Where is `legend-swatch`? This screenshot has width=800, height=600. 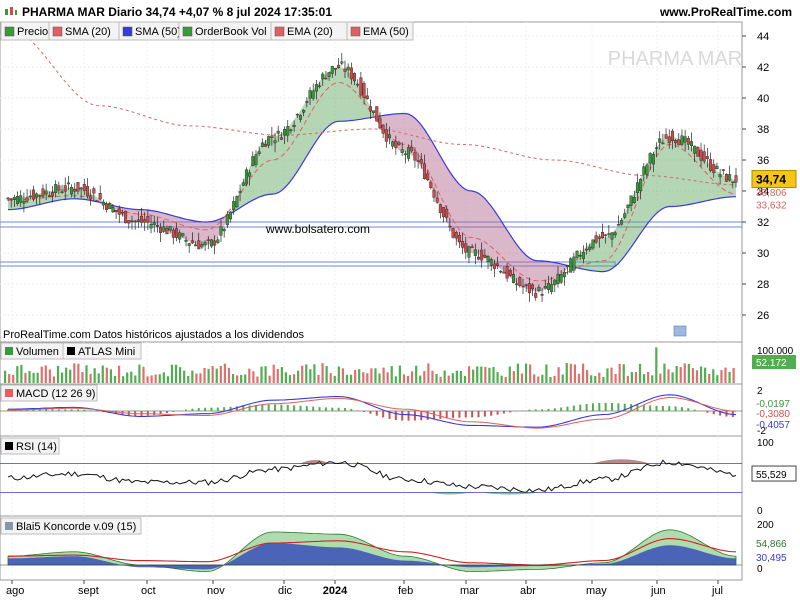
legend-swatch is located at coordinates (9, 31).